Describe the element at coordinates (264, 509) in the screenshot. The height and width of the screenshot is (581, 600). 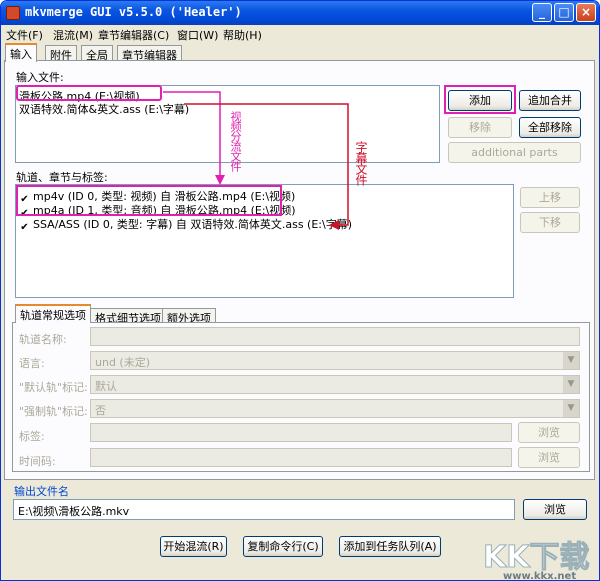
I see `output-filename-input: E:\视频\滑板公路.mkv` at that location.